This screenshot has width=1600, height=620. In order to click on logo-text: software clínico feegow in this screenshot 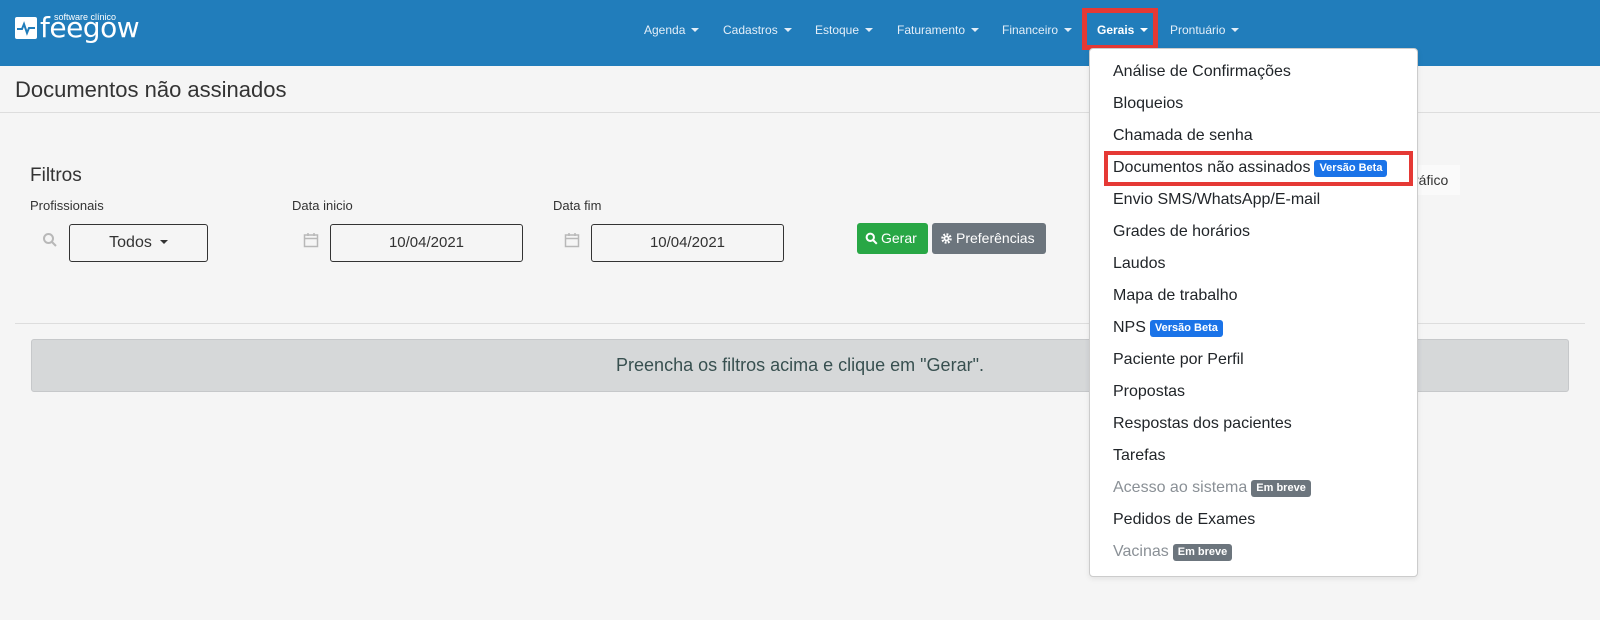, I will do `click(90, 27)`.